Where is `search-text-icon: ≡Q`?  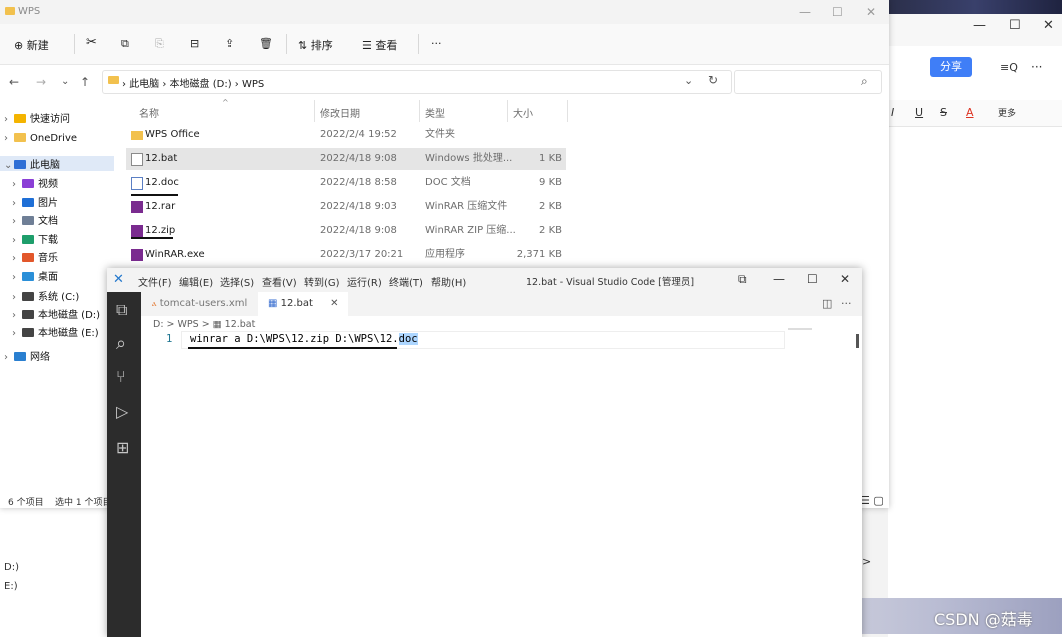 search-text-icon: ≡Q is located at coordinates (1009, 67).